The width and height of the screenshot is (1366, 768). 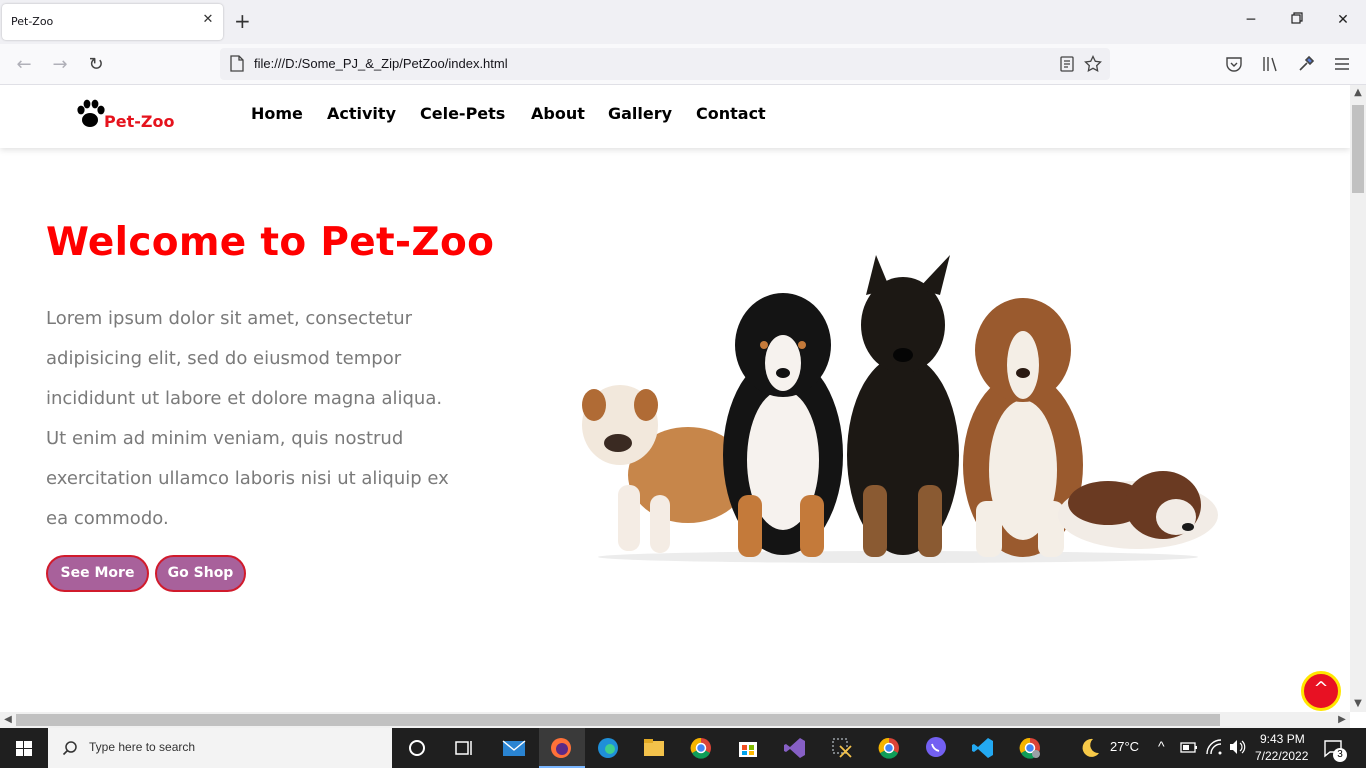 What do you see at coordinates (1251, 20) in the screenshot?
I see `minimize-icon: ─` at bounding box center [1251, 20].